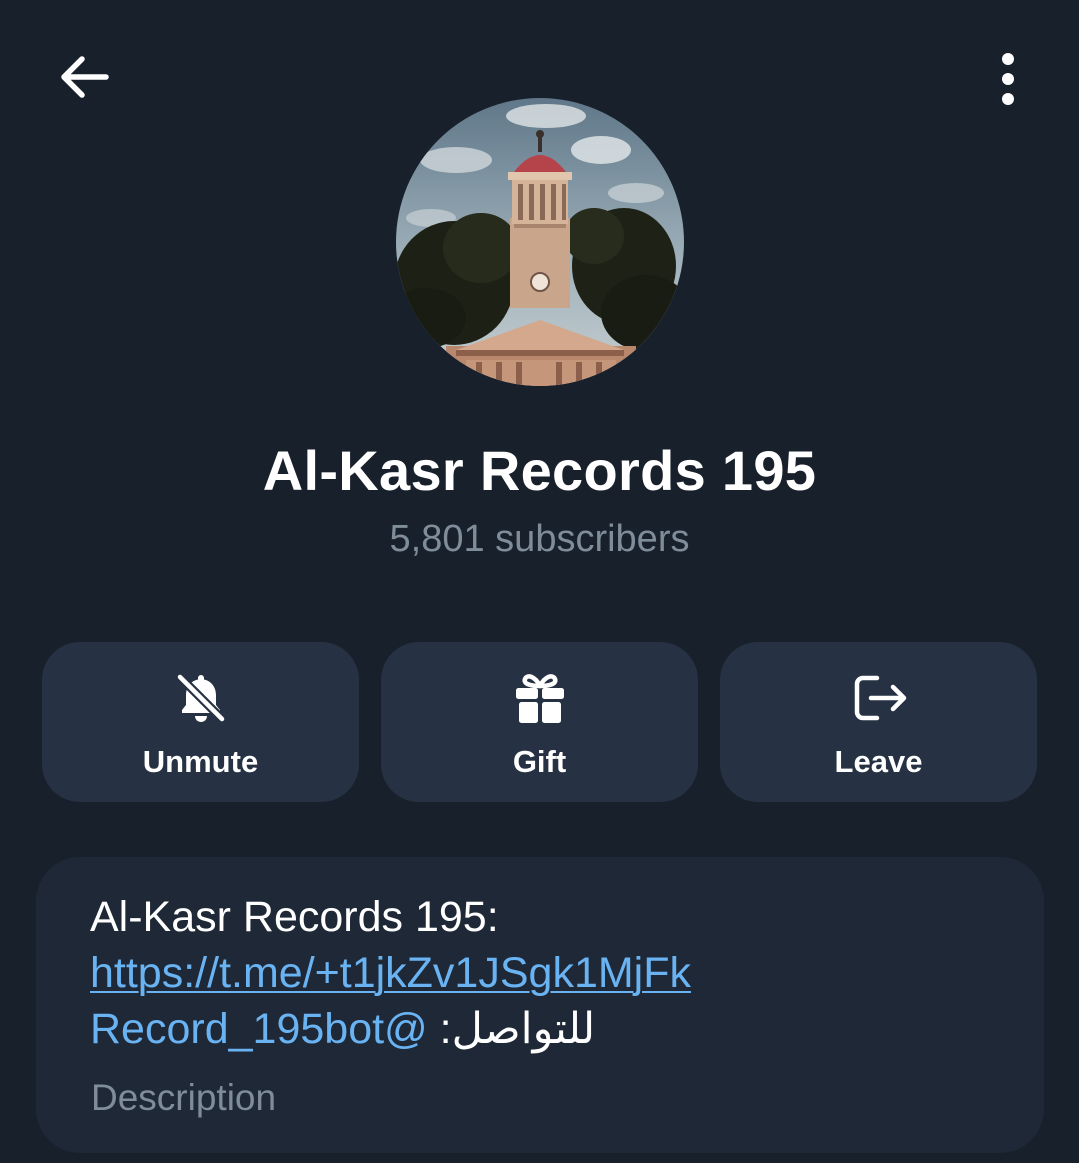  Describe the element at coordinates (511, 1029) in the screenshot. I see `contact-text: :للتواصل` at that location.